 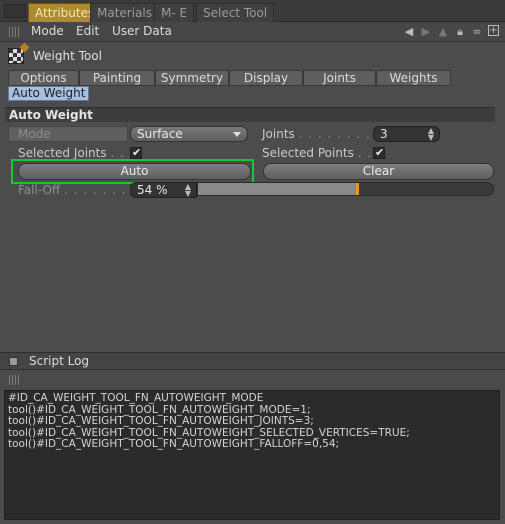 I want to click on subtab-display: Display, so click(x=266, y=78).